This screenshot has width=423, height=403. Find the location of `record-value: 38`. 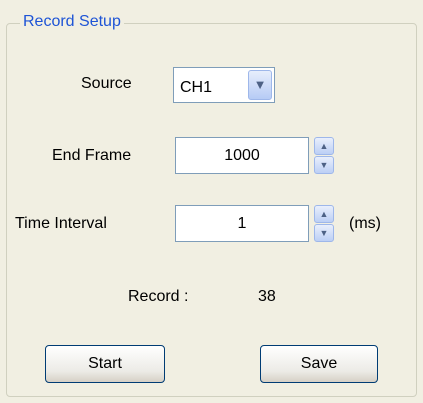

record-value: 38 is located at coordinates (267, 296).